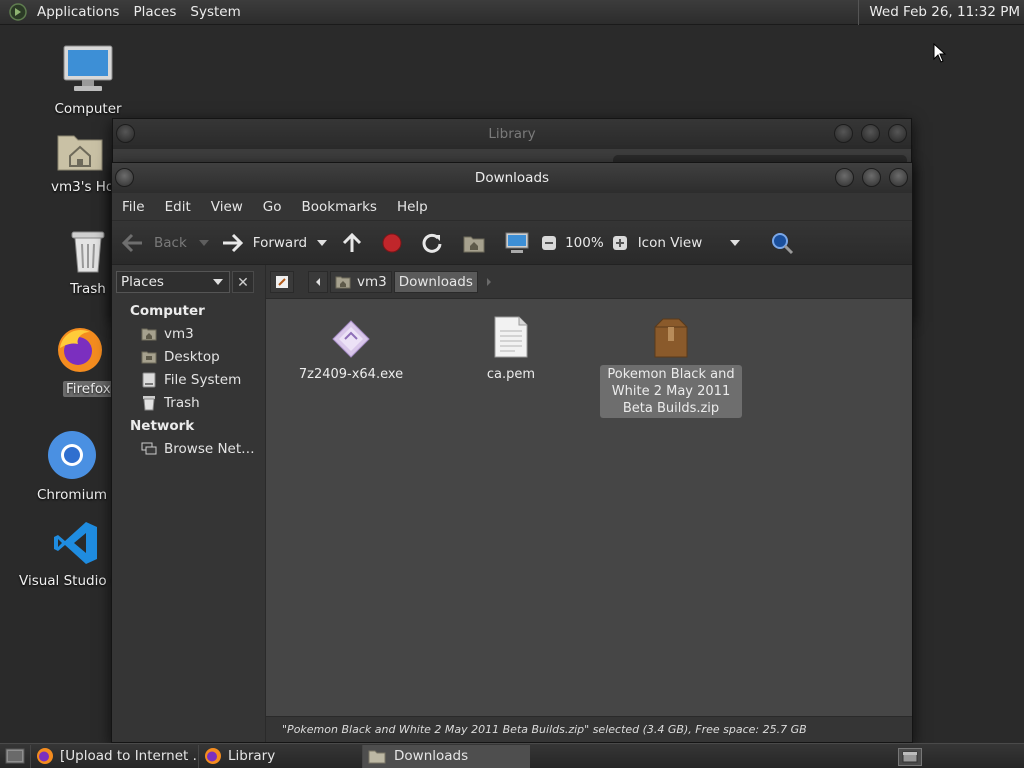 The height and width of the screenshot is (768, 1024). What do you see at coordinates (412, 207) in the screenshot?
I see `help-menu: Help` at bounding box center [412, 207].